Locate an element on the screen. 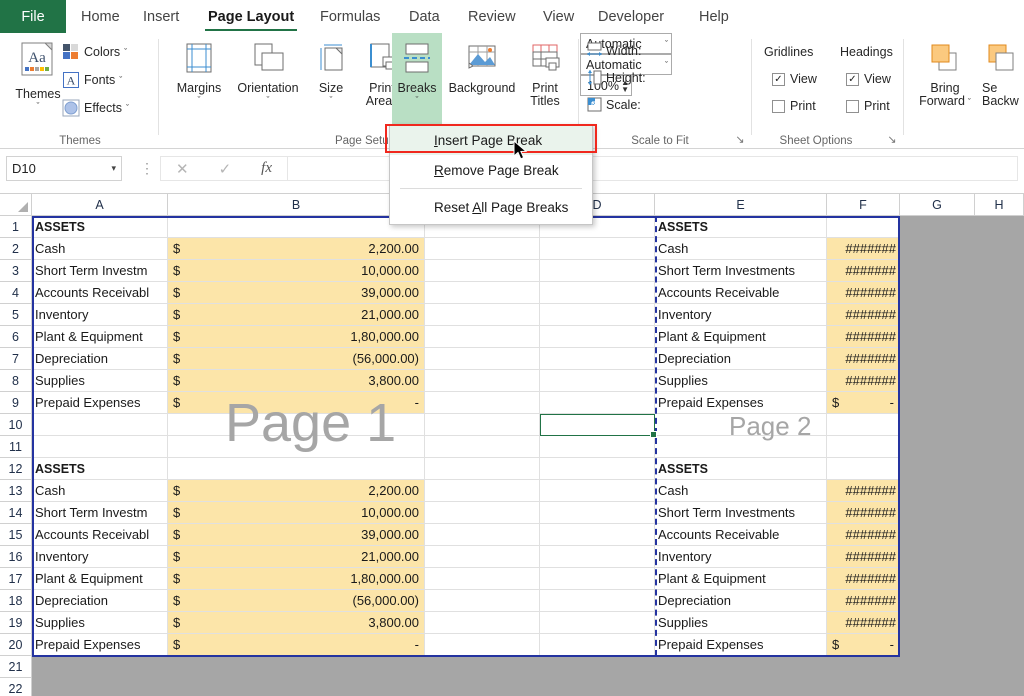  row-header-6: 6 is located at coordinates (16, 337).